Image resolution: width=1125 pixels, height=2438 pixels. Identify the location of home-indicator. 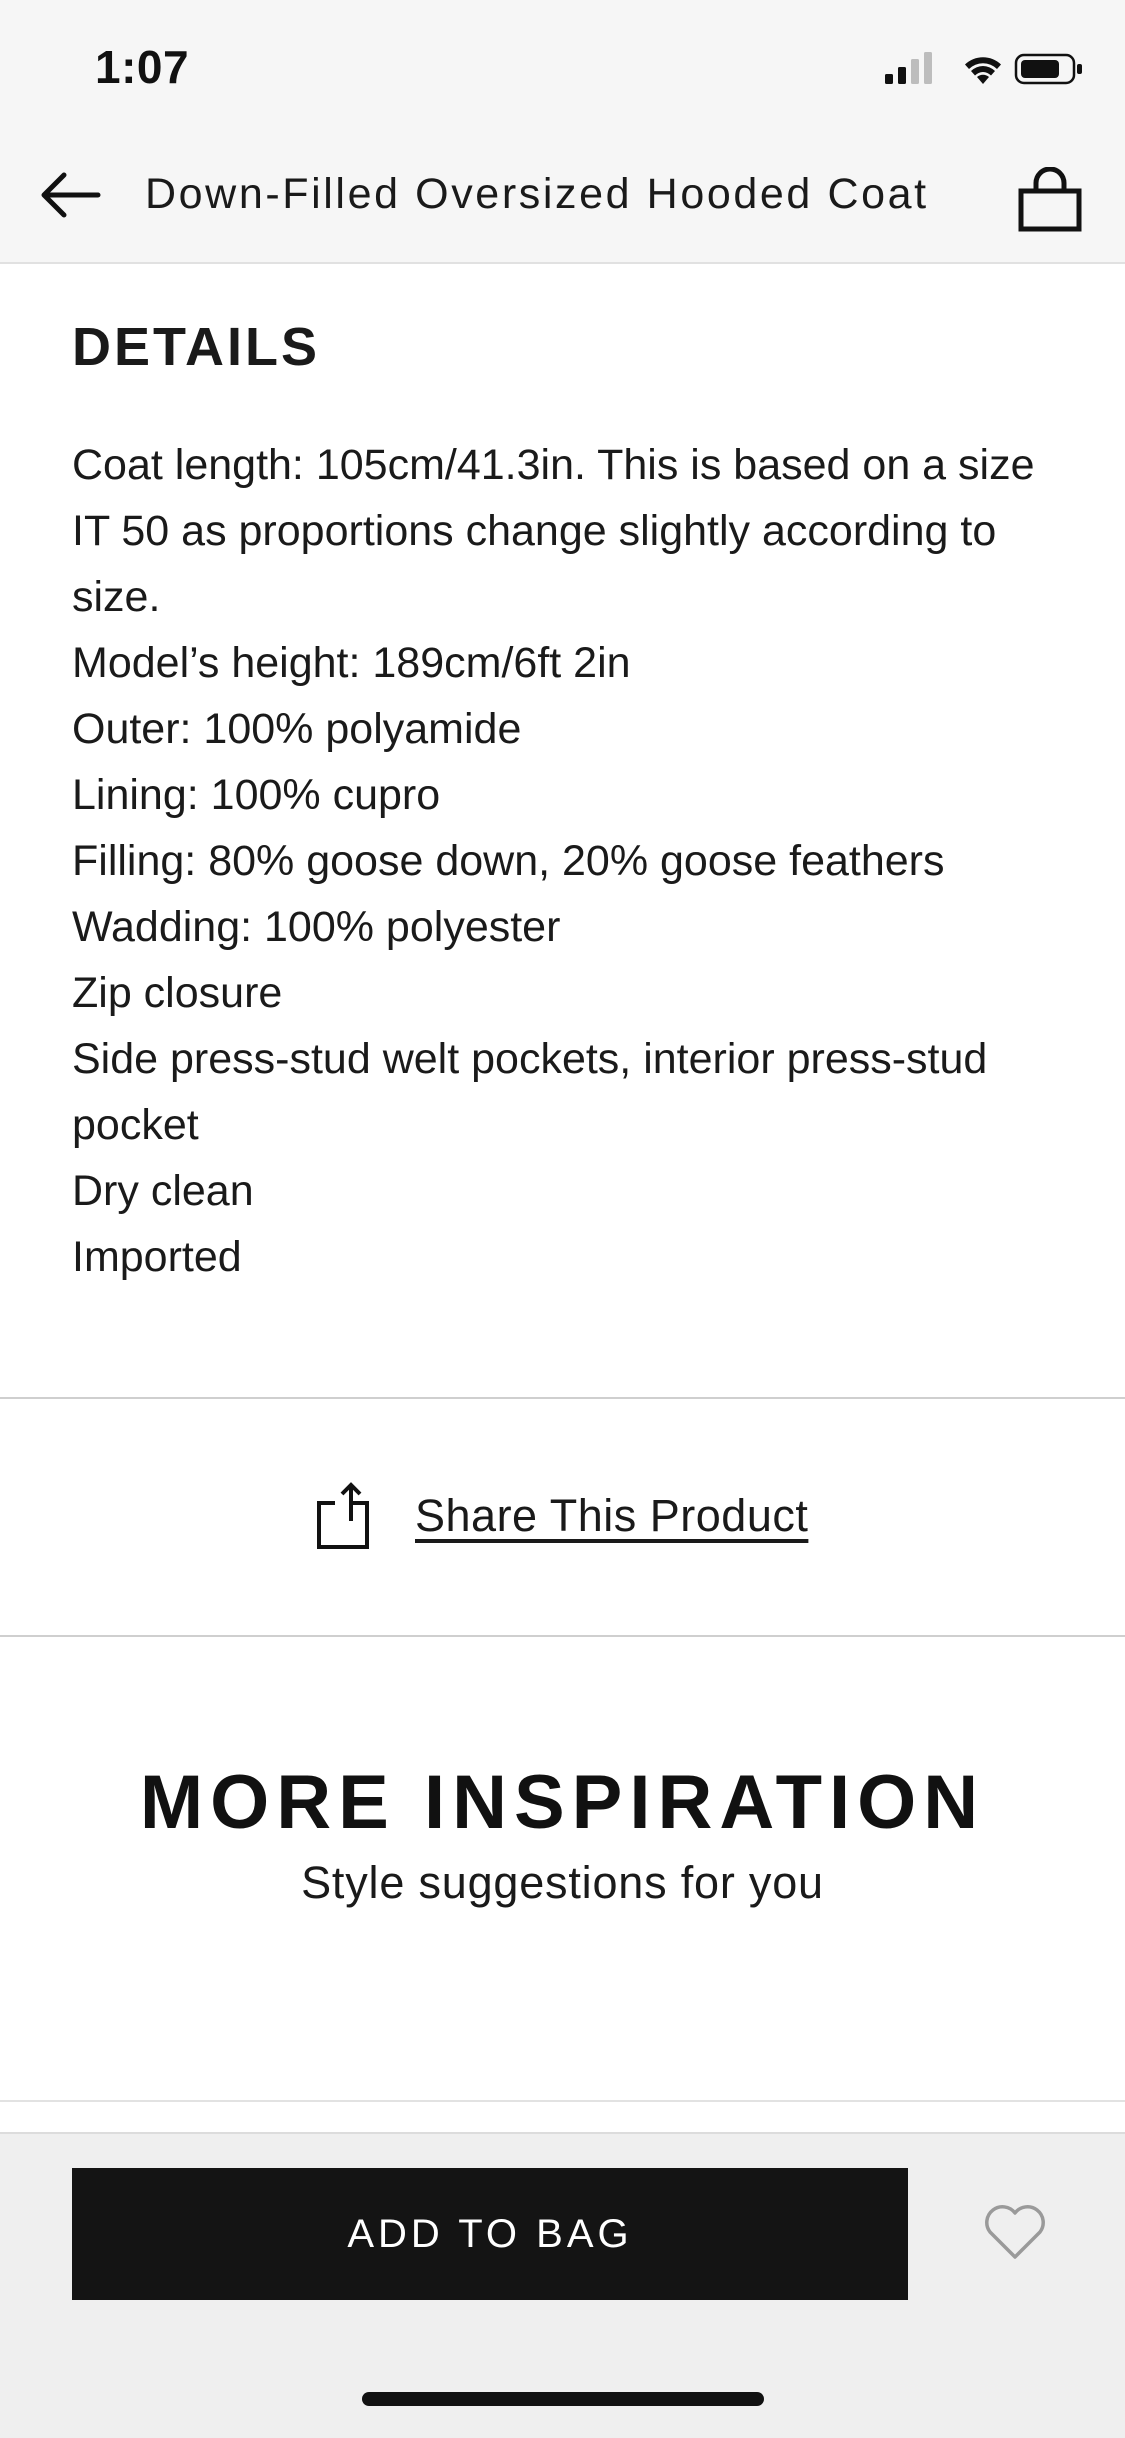
(563, 2399).